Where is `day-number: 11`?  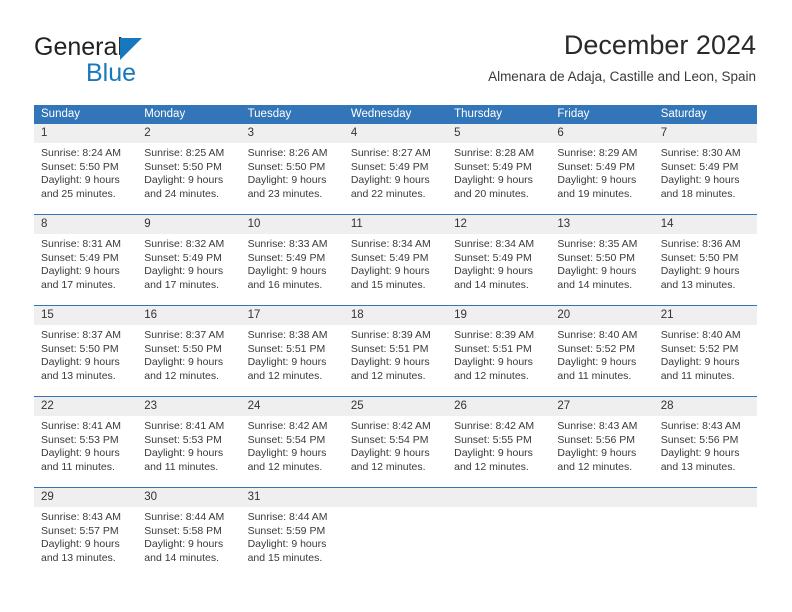
day-number: 11 is located at coordinates (395, 224).